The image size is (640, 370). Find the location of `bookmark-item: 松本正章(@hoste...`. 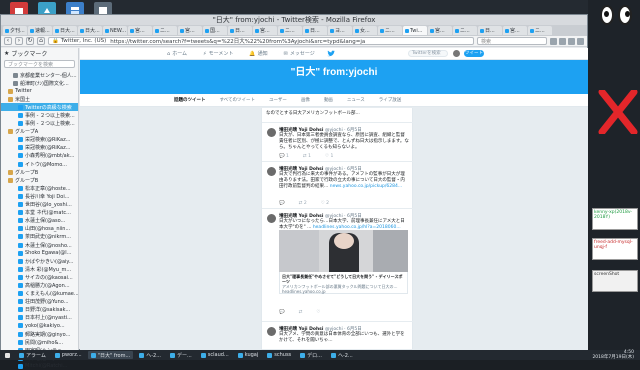

bookmark-item: 松本正章(@hoste... is located at coordinates (39, 188).